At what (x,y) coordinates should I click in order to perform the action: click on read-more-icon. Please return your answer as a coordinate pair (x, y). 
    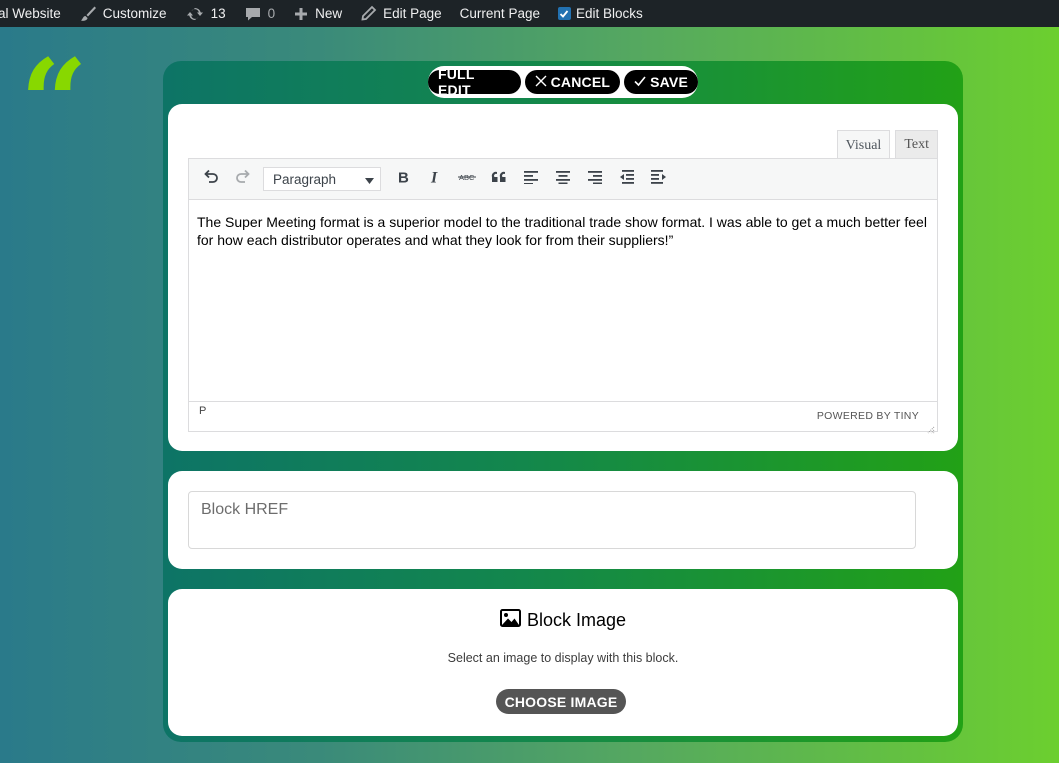
    Looking at the image, I should click on (627, 179).